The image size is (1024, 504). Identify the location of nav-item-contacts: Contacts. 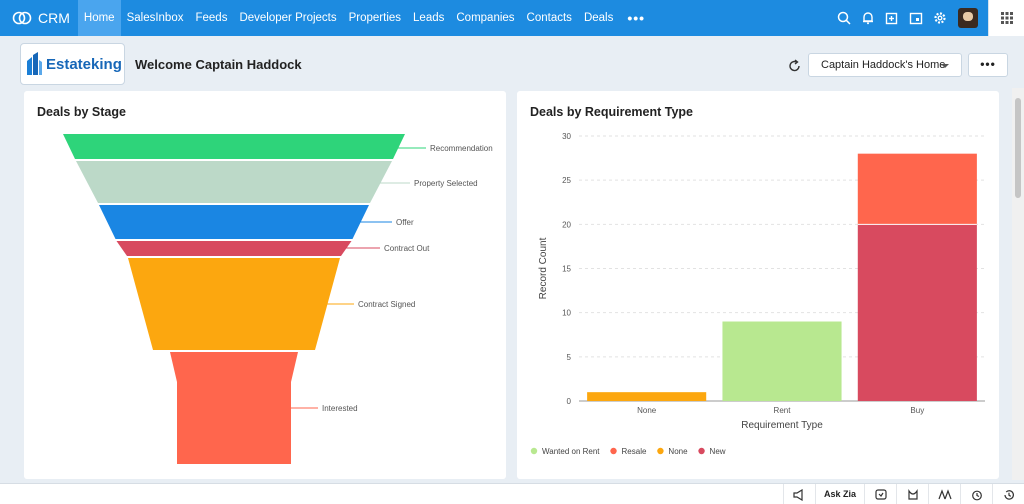
(549, 18).